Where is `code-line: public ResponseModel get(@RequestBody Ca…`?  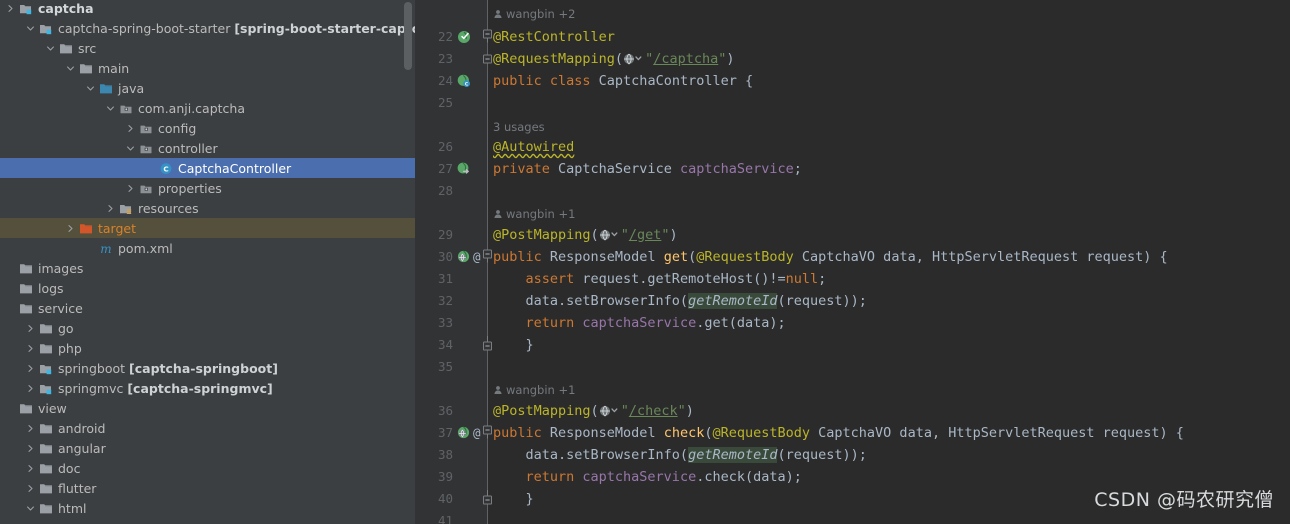 code-line: public ResponseModel get(@RequestBody Ca… is located at coordinates (830, 257).